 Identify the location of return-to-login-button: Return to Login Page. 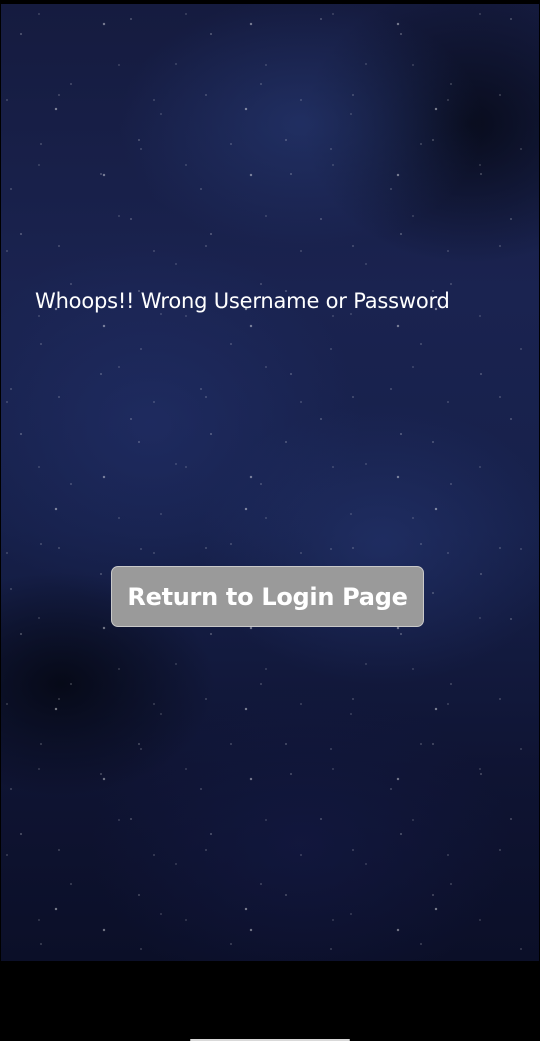
(267, 596).